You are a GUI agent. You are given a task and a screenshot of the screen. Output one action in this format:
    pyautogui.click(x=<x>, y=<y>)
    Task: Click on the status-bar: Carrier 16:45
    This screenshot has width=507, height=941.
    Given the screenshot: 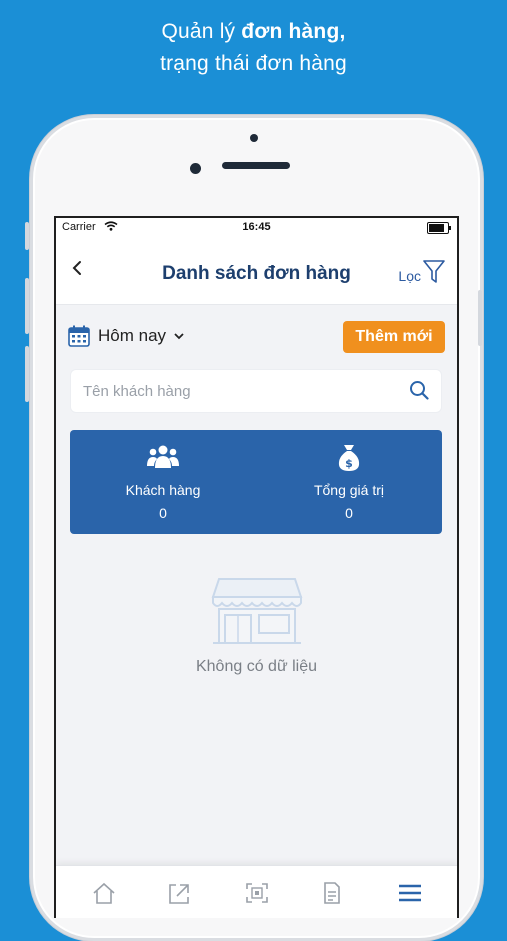 What is the action you would take?
    pyautogui.click(x=256, y=227)
    